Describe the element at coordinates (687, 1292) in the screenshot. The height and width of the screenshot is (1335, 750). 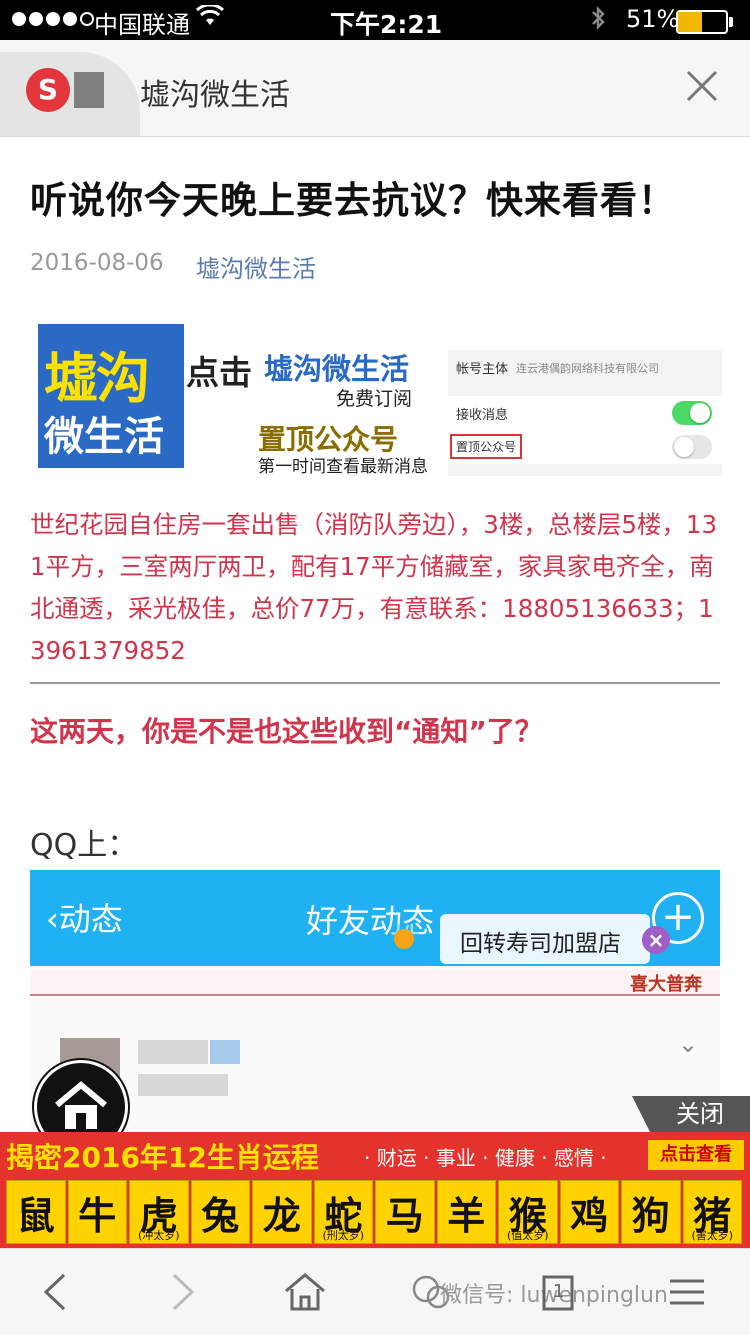
I see `menu-icon` at that location.